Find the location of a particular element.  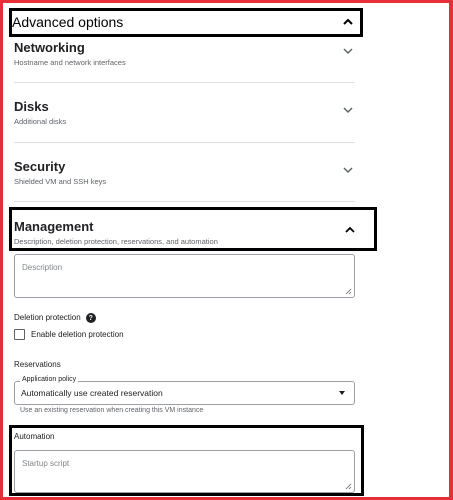

section-title: Security is located at coordinates (40, 166).